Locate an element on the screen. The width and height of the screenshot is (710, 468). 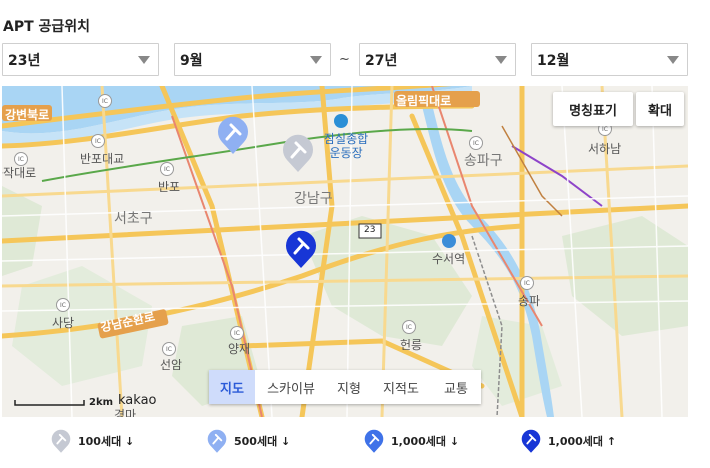
apt-marker-1000-above is located at coordinates (301, 249).